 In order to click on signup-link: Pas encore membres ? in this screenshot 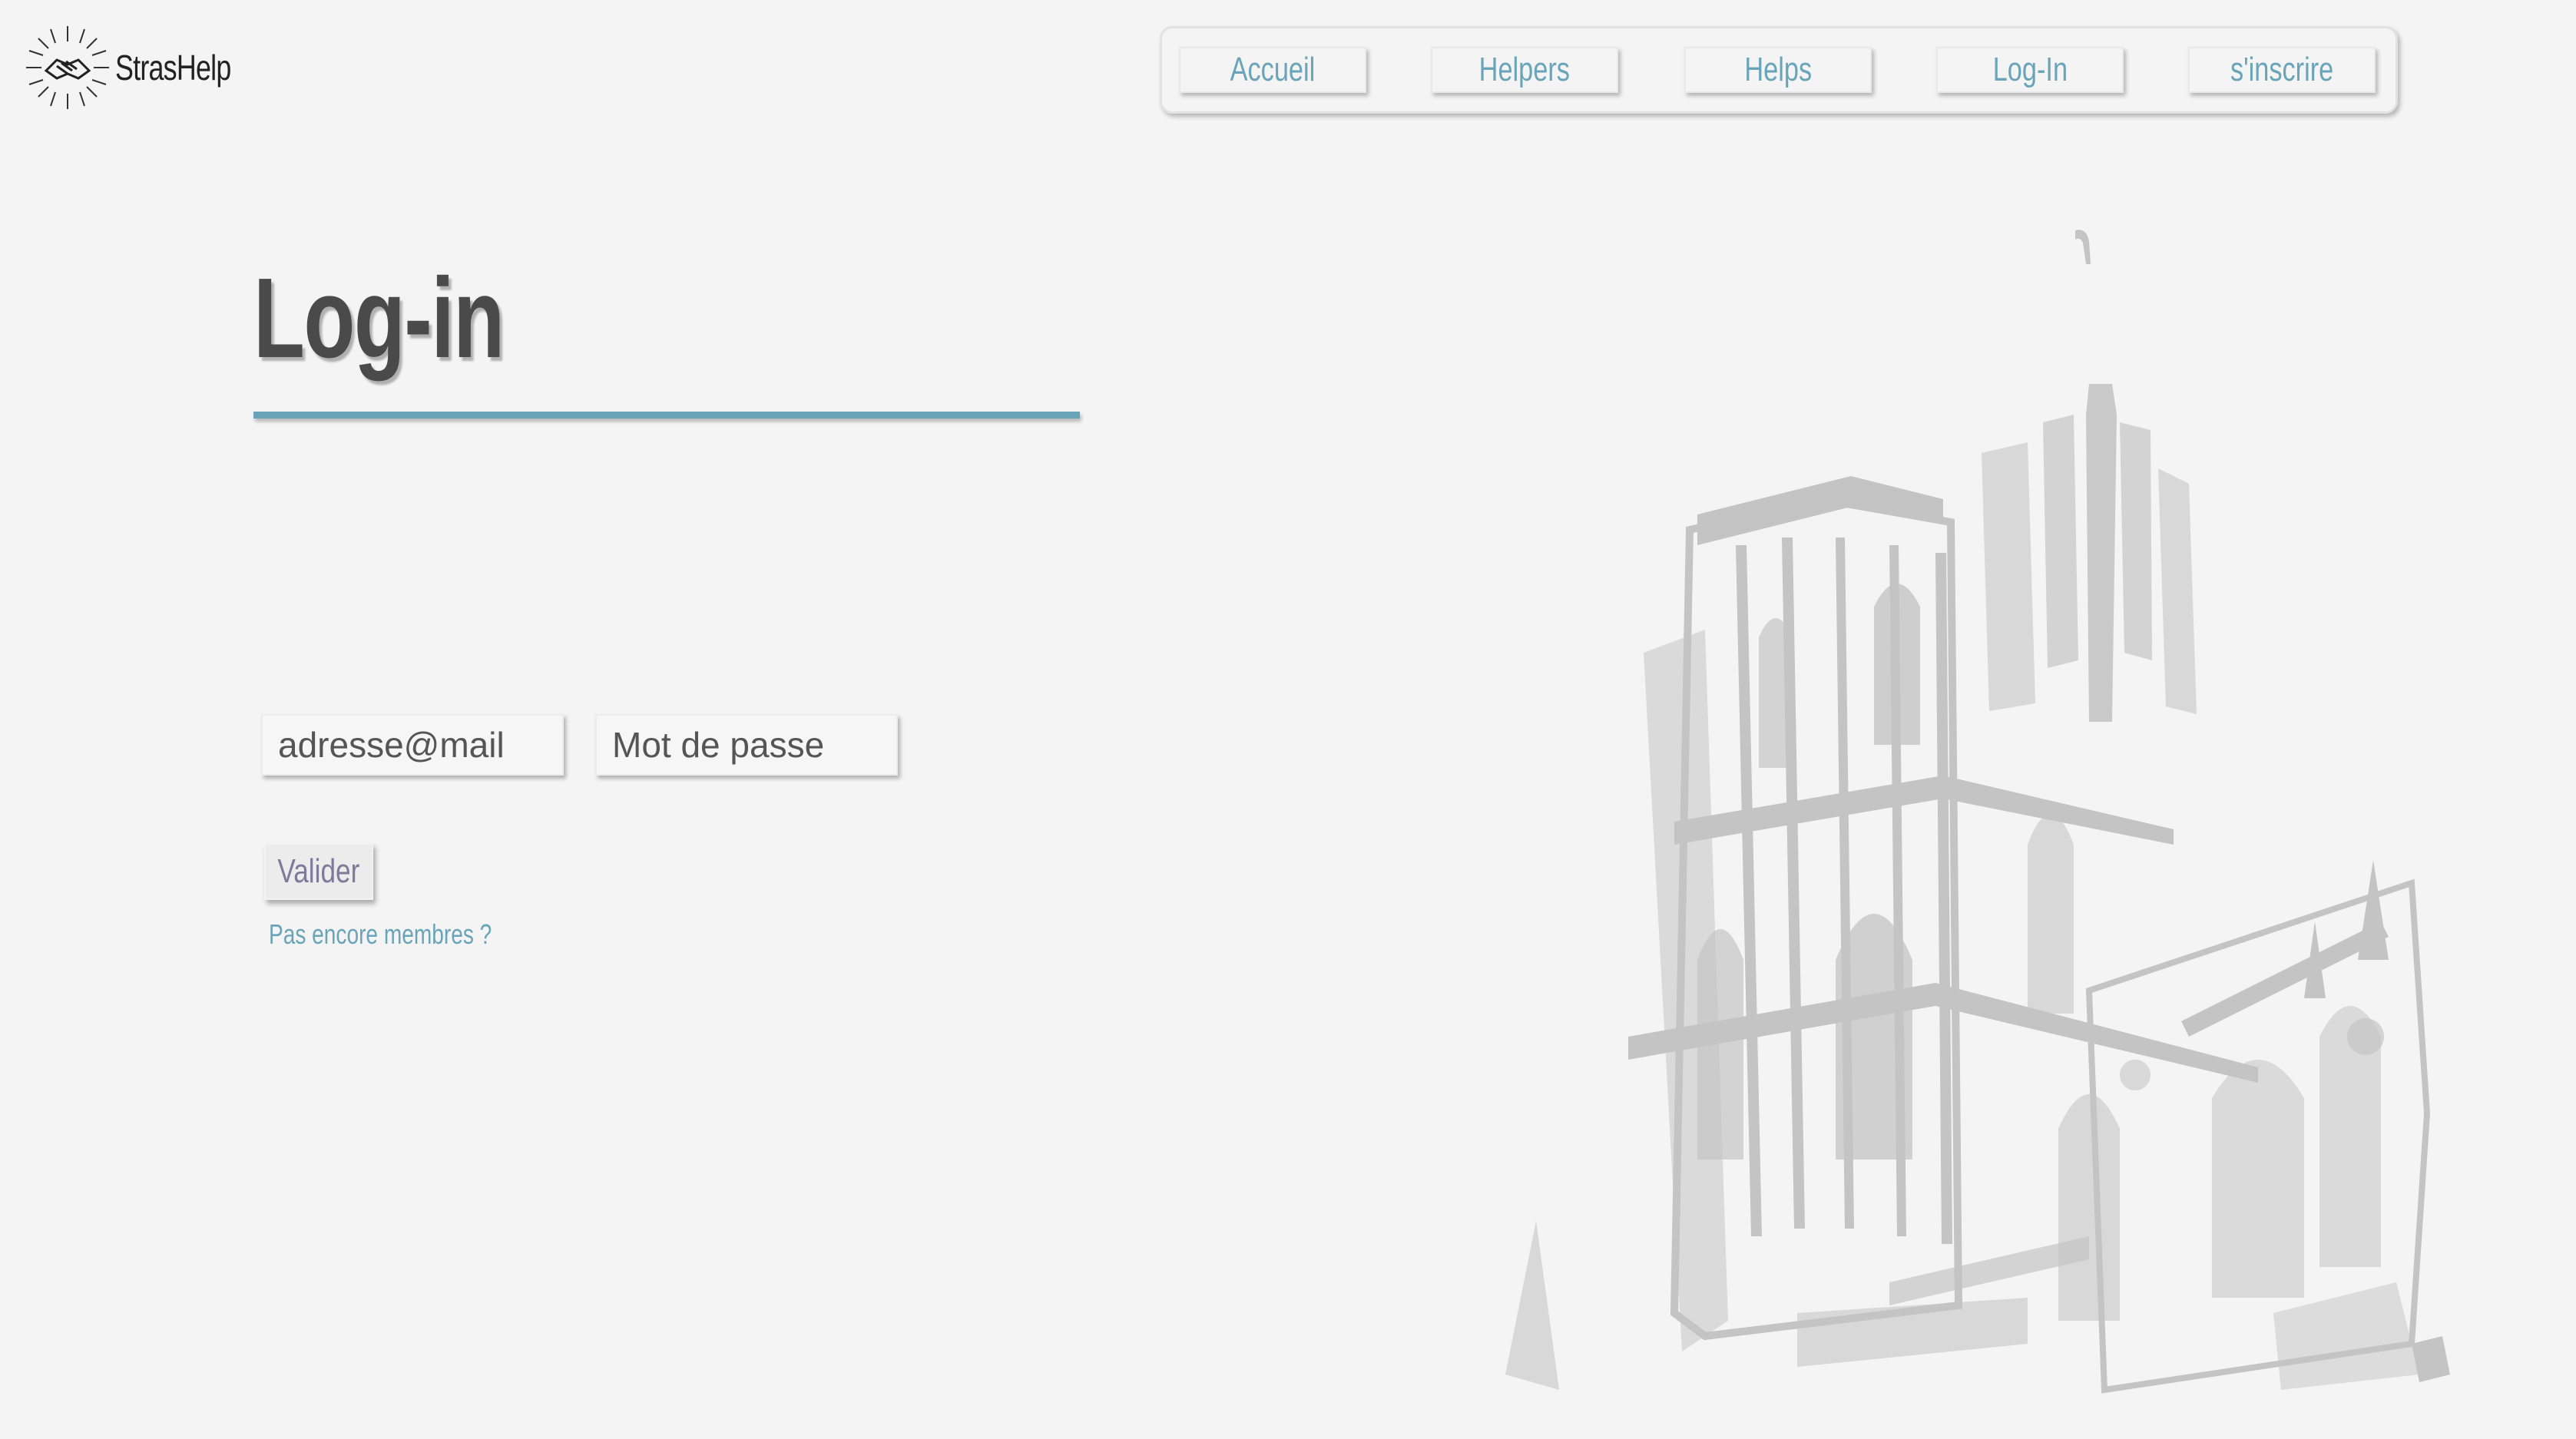, I will do `click(381, 934)`.